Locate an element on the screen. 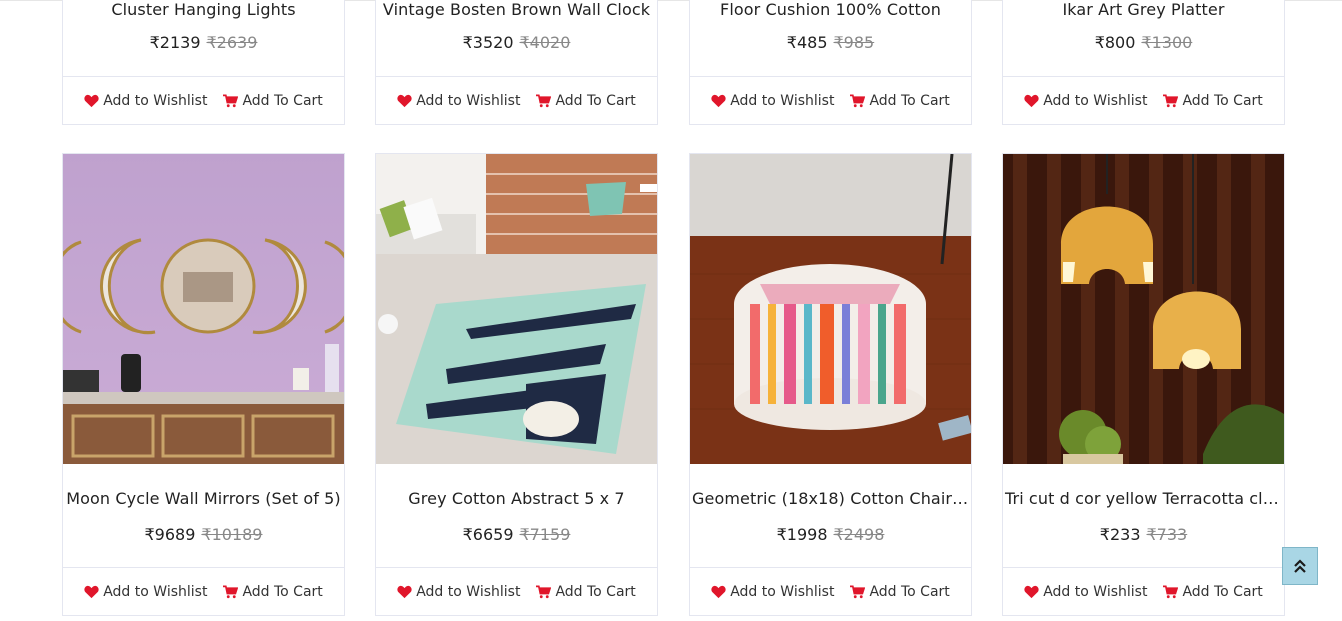 The width and height of the screenshot is (1342, 621). scroll-to-top-button is located at coordinates (1300, 566).